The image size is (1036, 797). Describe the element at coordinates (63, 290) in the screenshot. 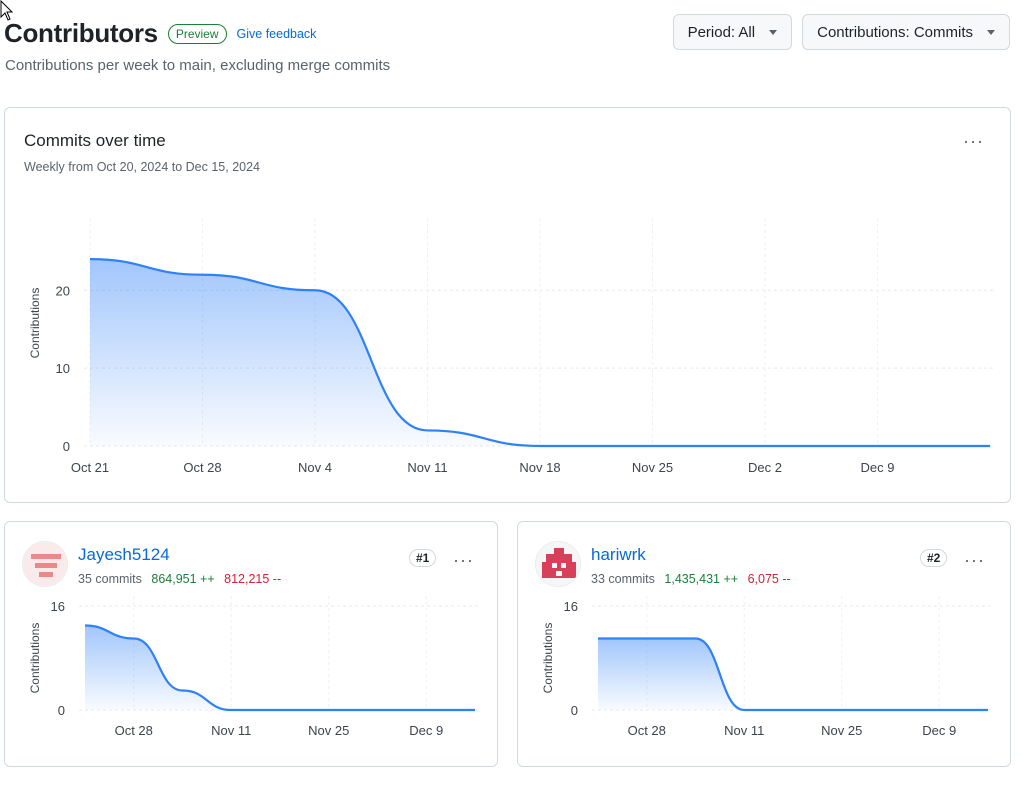

I see `y-tick-label: 20` at that location.